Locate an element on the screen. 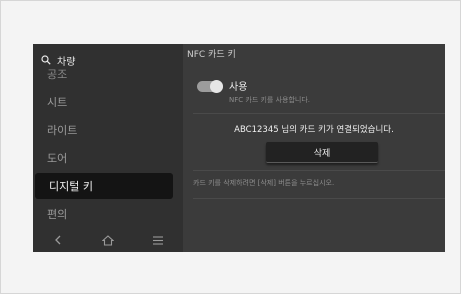  toggle-knob is located at coordinates (216, 86).